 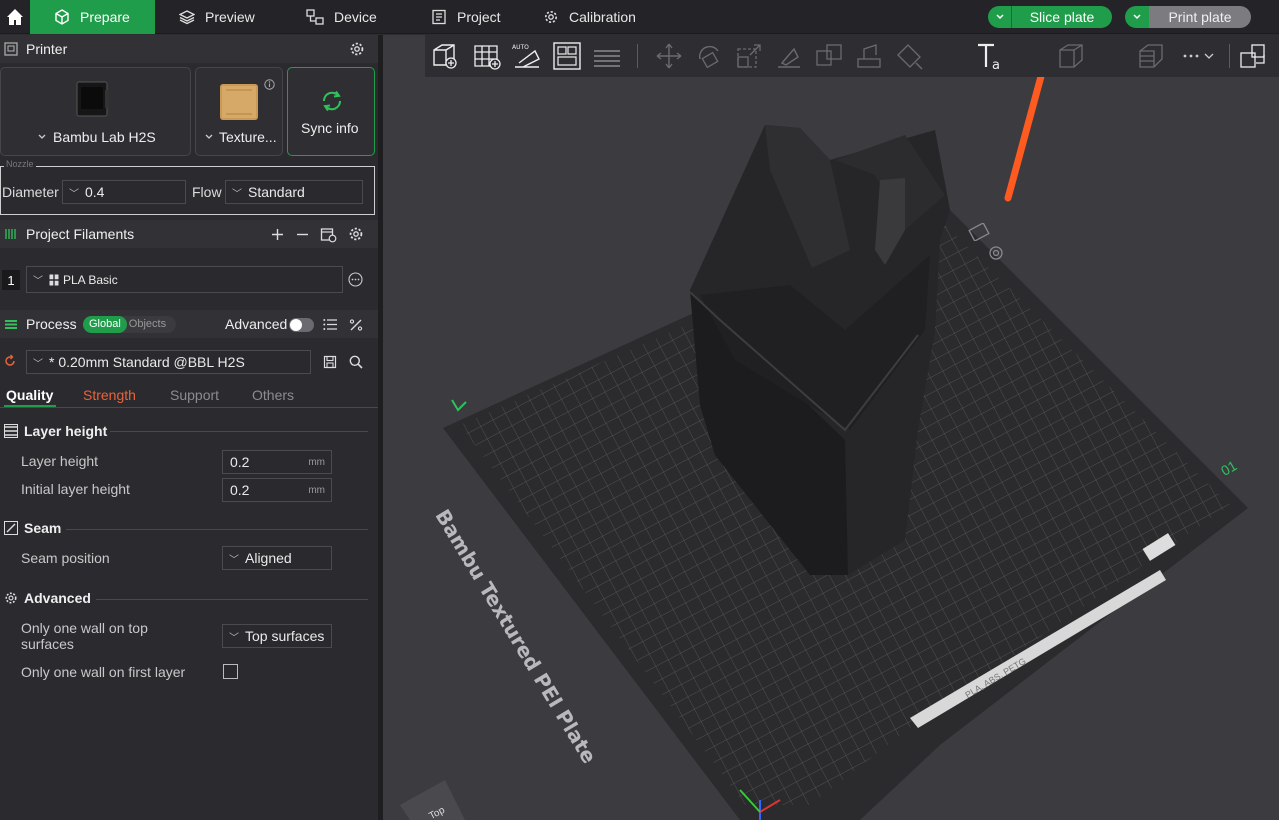 I want to click on add-plate-icon, so click(x=487, y=57).